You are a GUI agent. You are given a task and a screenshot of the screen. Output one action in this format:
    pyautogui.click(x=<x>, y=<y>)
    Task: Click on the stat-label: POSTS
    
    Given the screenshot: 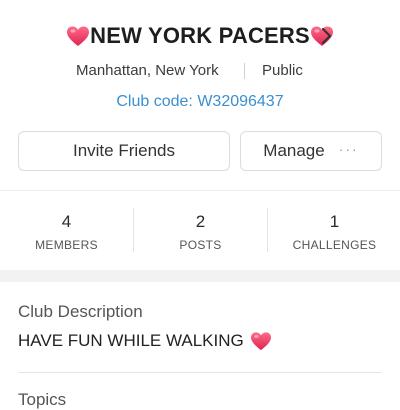 What is the action you would take?
    pyautogui.click(x=200, y=245)
    